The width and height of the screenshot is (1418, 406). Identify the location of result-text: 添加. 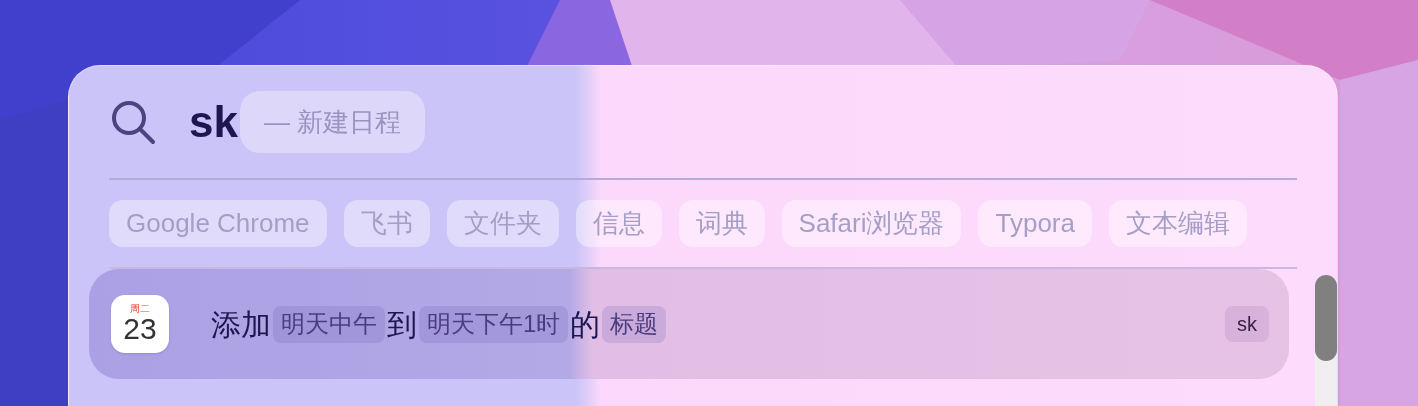
(241, 324).